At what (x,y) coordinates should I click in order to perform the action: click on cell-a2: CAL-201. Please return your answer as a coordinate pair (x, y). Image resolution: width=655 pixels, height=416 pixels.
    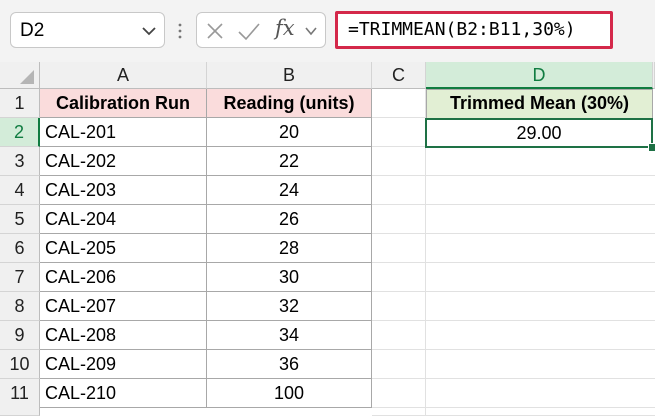
    Looking at the image, I should click on (123, 132).